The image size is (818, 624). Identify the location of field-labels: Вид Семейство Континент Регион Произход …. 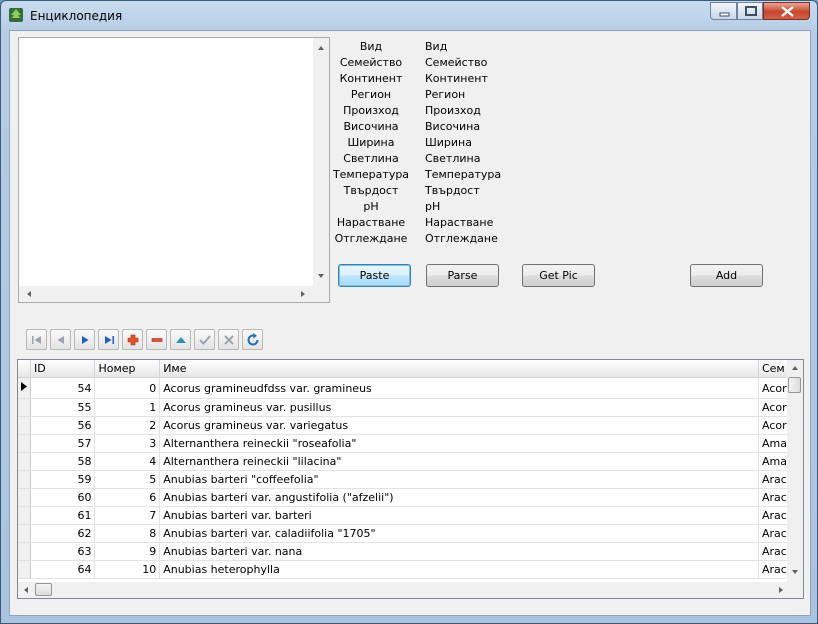
(371, 143).